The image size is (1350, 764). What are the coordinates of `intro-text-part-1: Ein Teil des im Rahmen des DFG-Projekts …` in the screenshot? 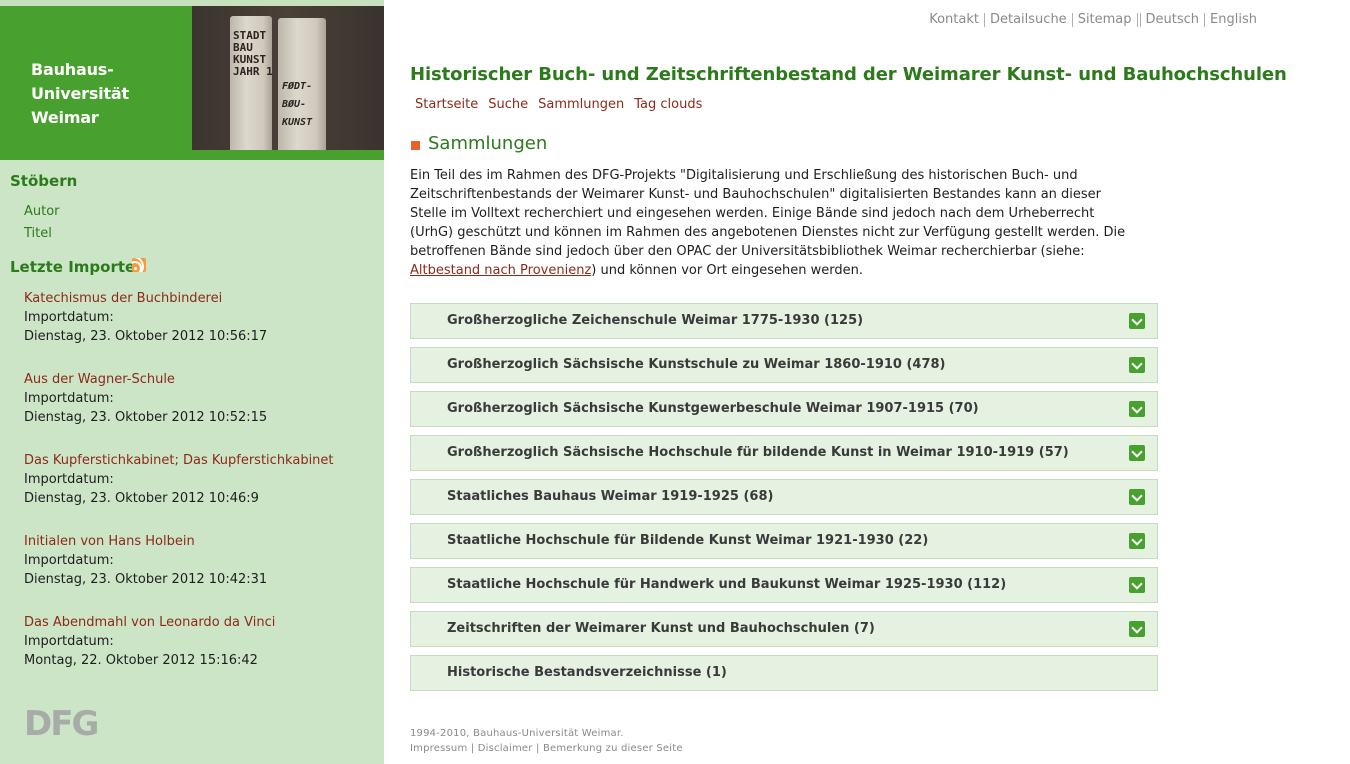 It's located at (768, 213).